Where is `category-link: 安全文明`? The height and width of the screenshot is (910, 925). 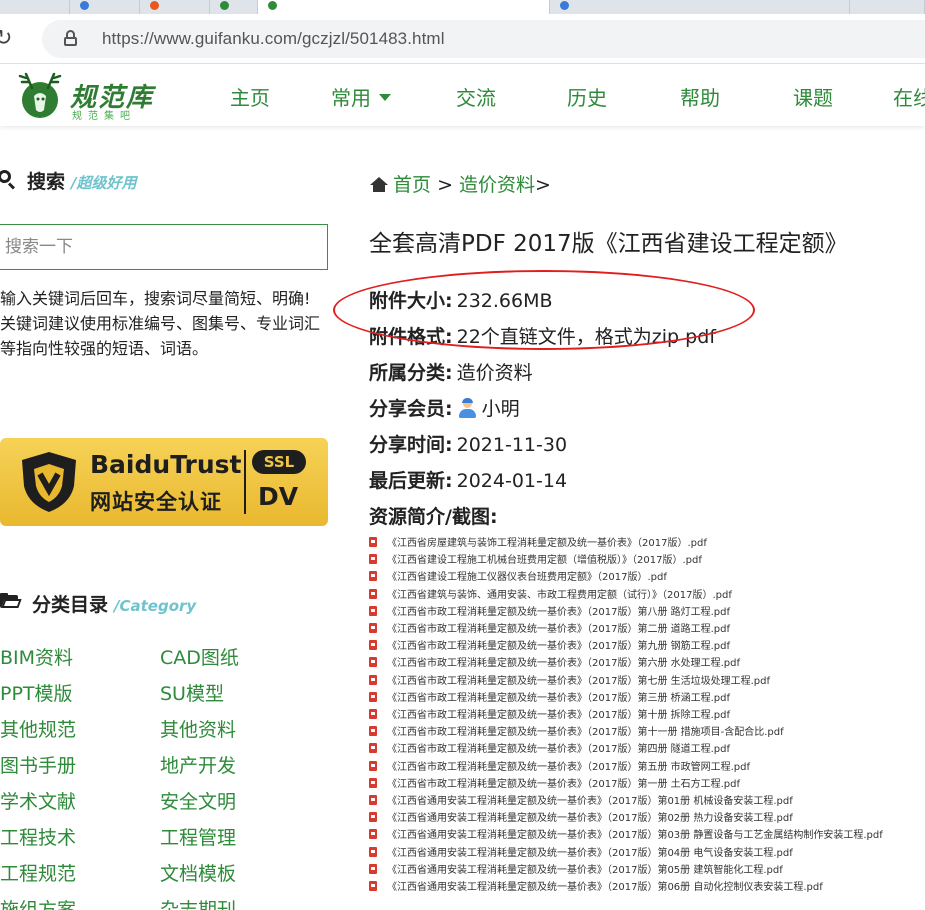
category-link: 安全文明 is located at coordinates (198, 800).